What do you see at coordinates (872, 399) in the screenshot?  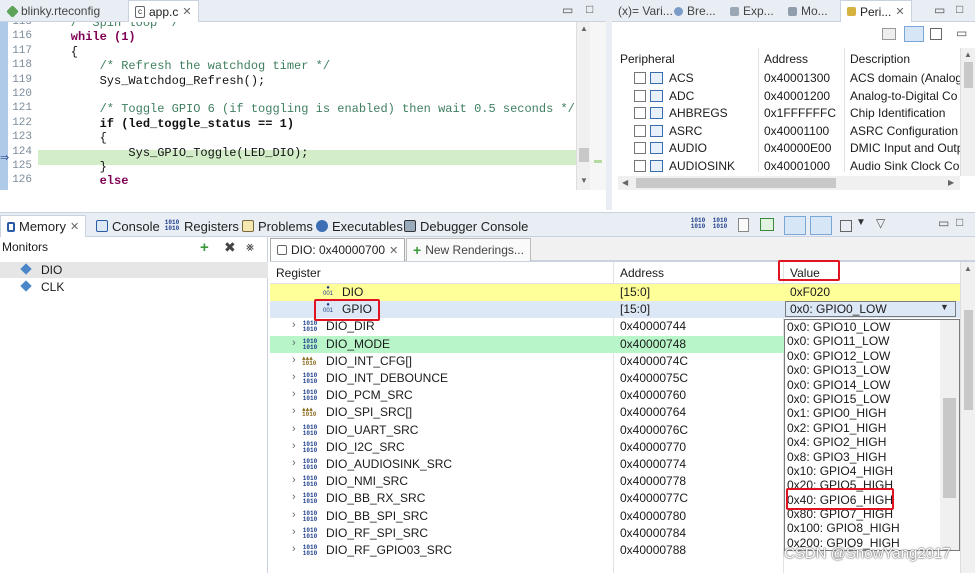 I see `dropdown-option: 0x0: GPIO15_LOW` at bounding box center [872, 399].